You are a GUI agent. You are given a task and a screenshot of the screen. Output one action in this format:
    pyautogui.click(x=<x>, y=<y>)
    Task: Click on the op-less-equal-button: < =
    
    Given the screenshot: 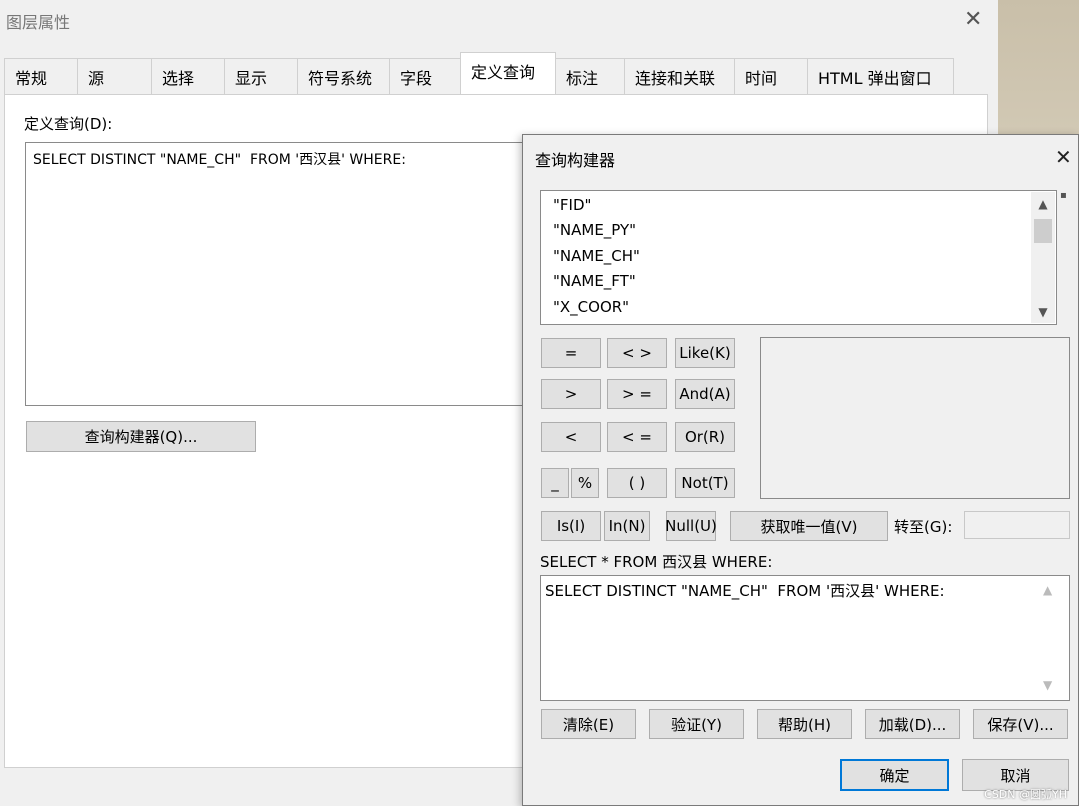 What is the action you would take?
    pyautogui.click(x=637, y=437)
    